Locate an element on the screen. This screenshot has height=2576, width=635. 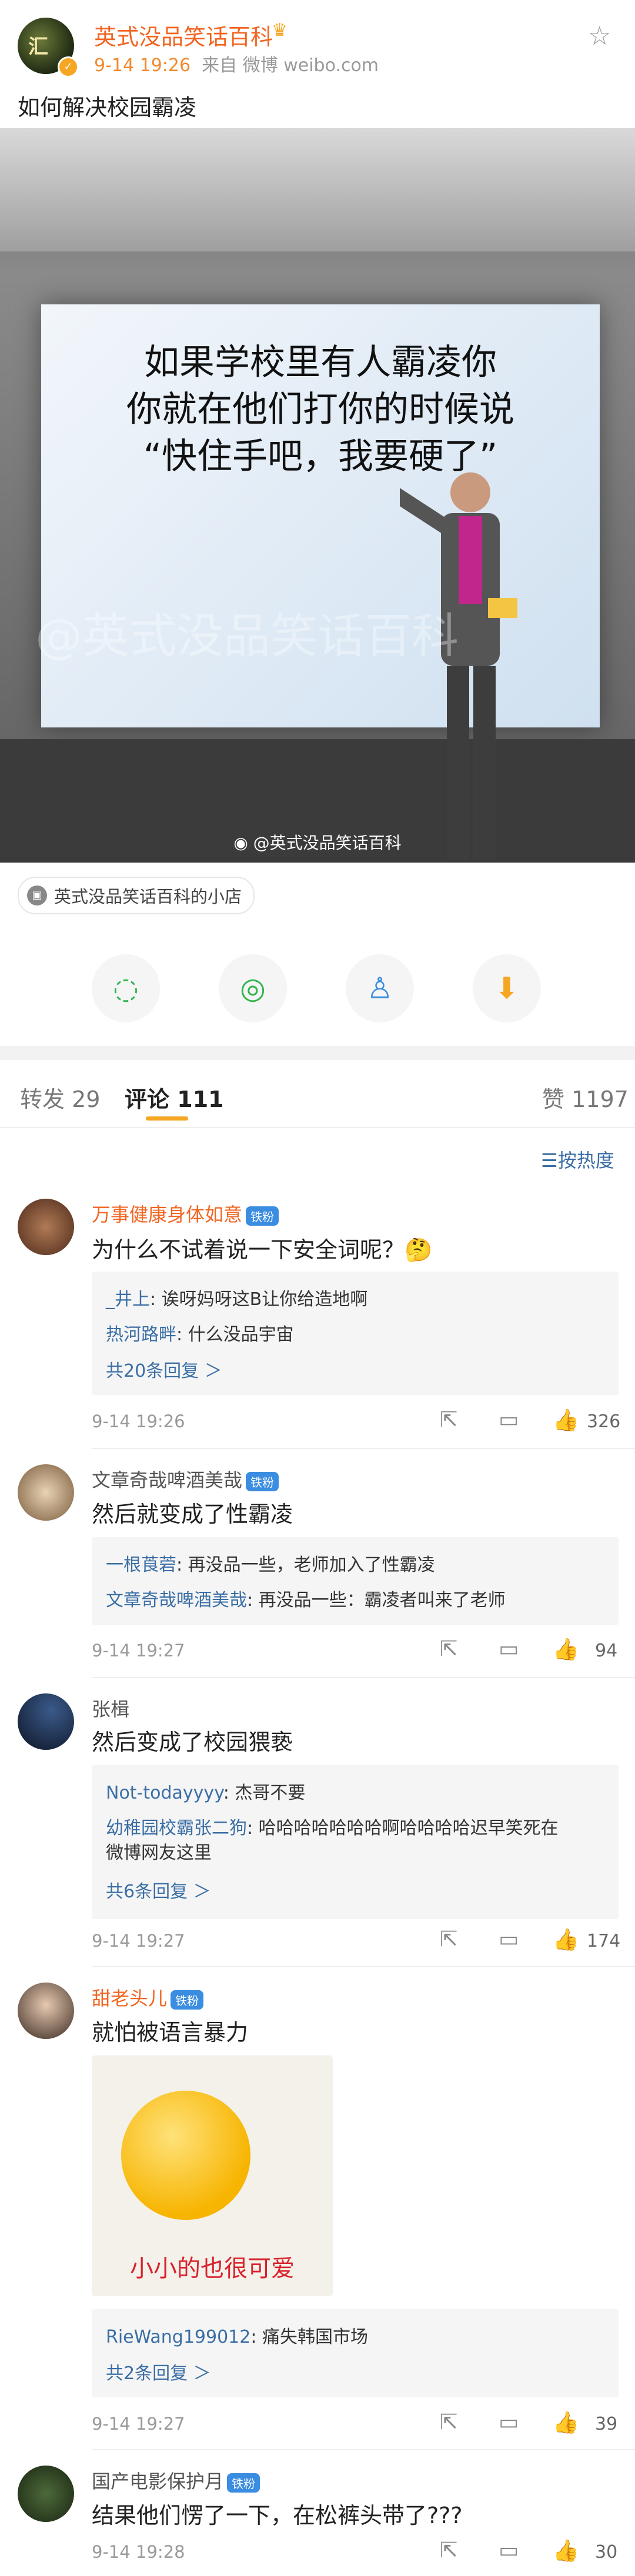
tab-comment-label: 评论 is located at coordinates (147, 1099).